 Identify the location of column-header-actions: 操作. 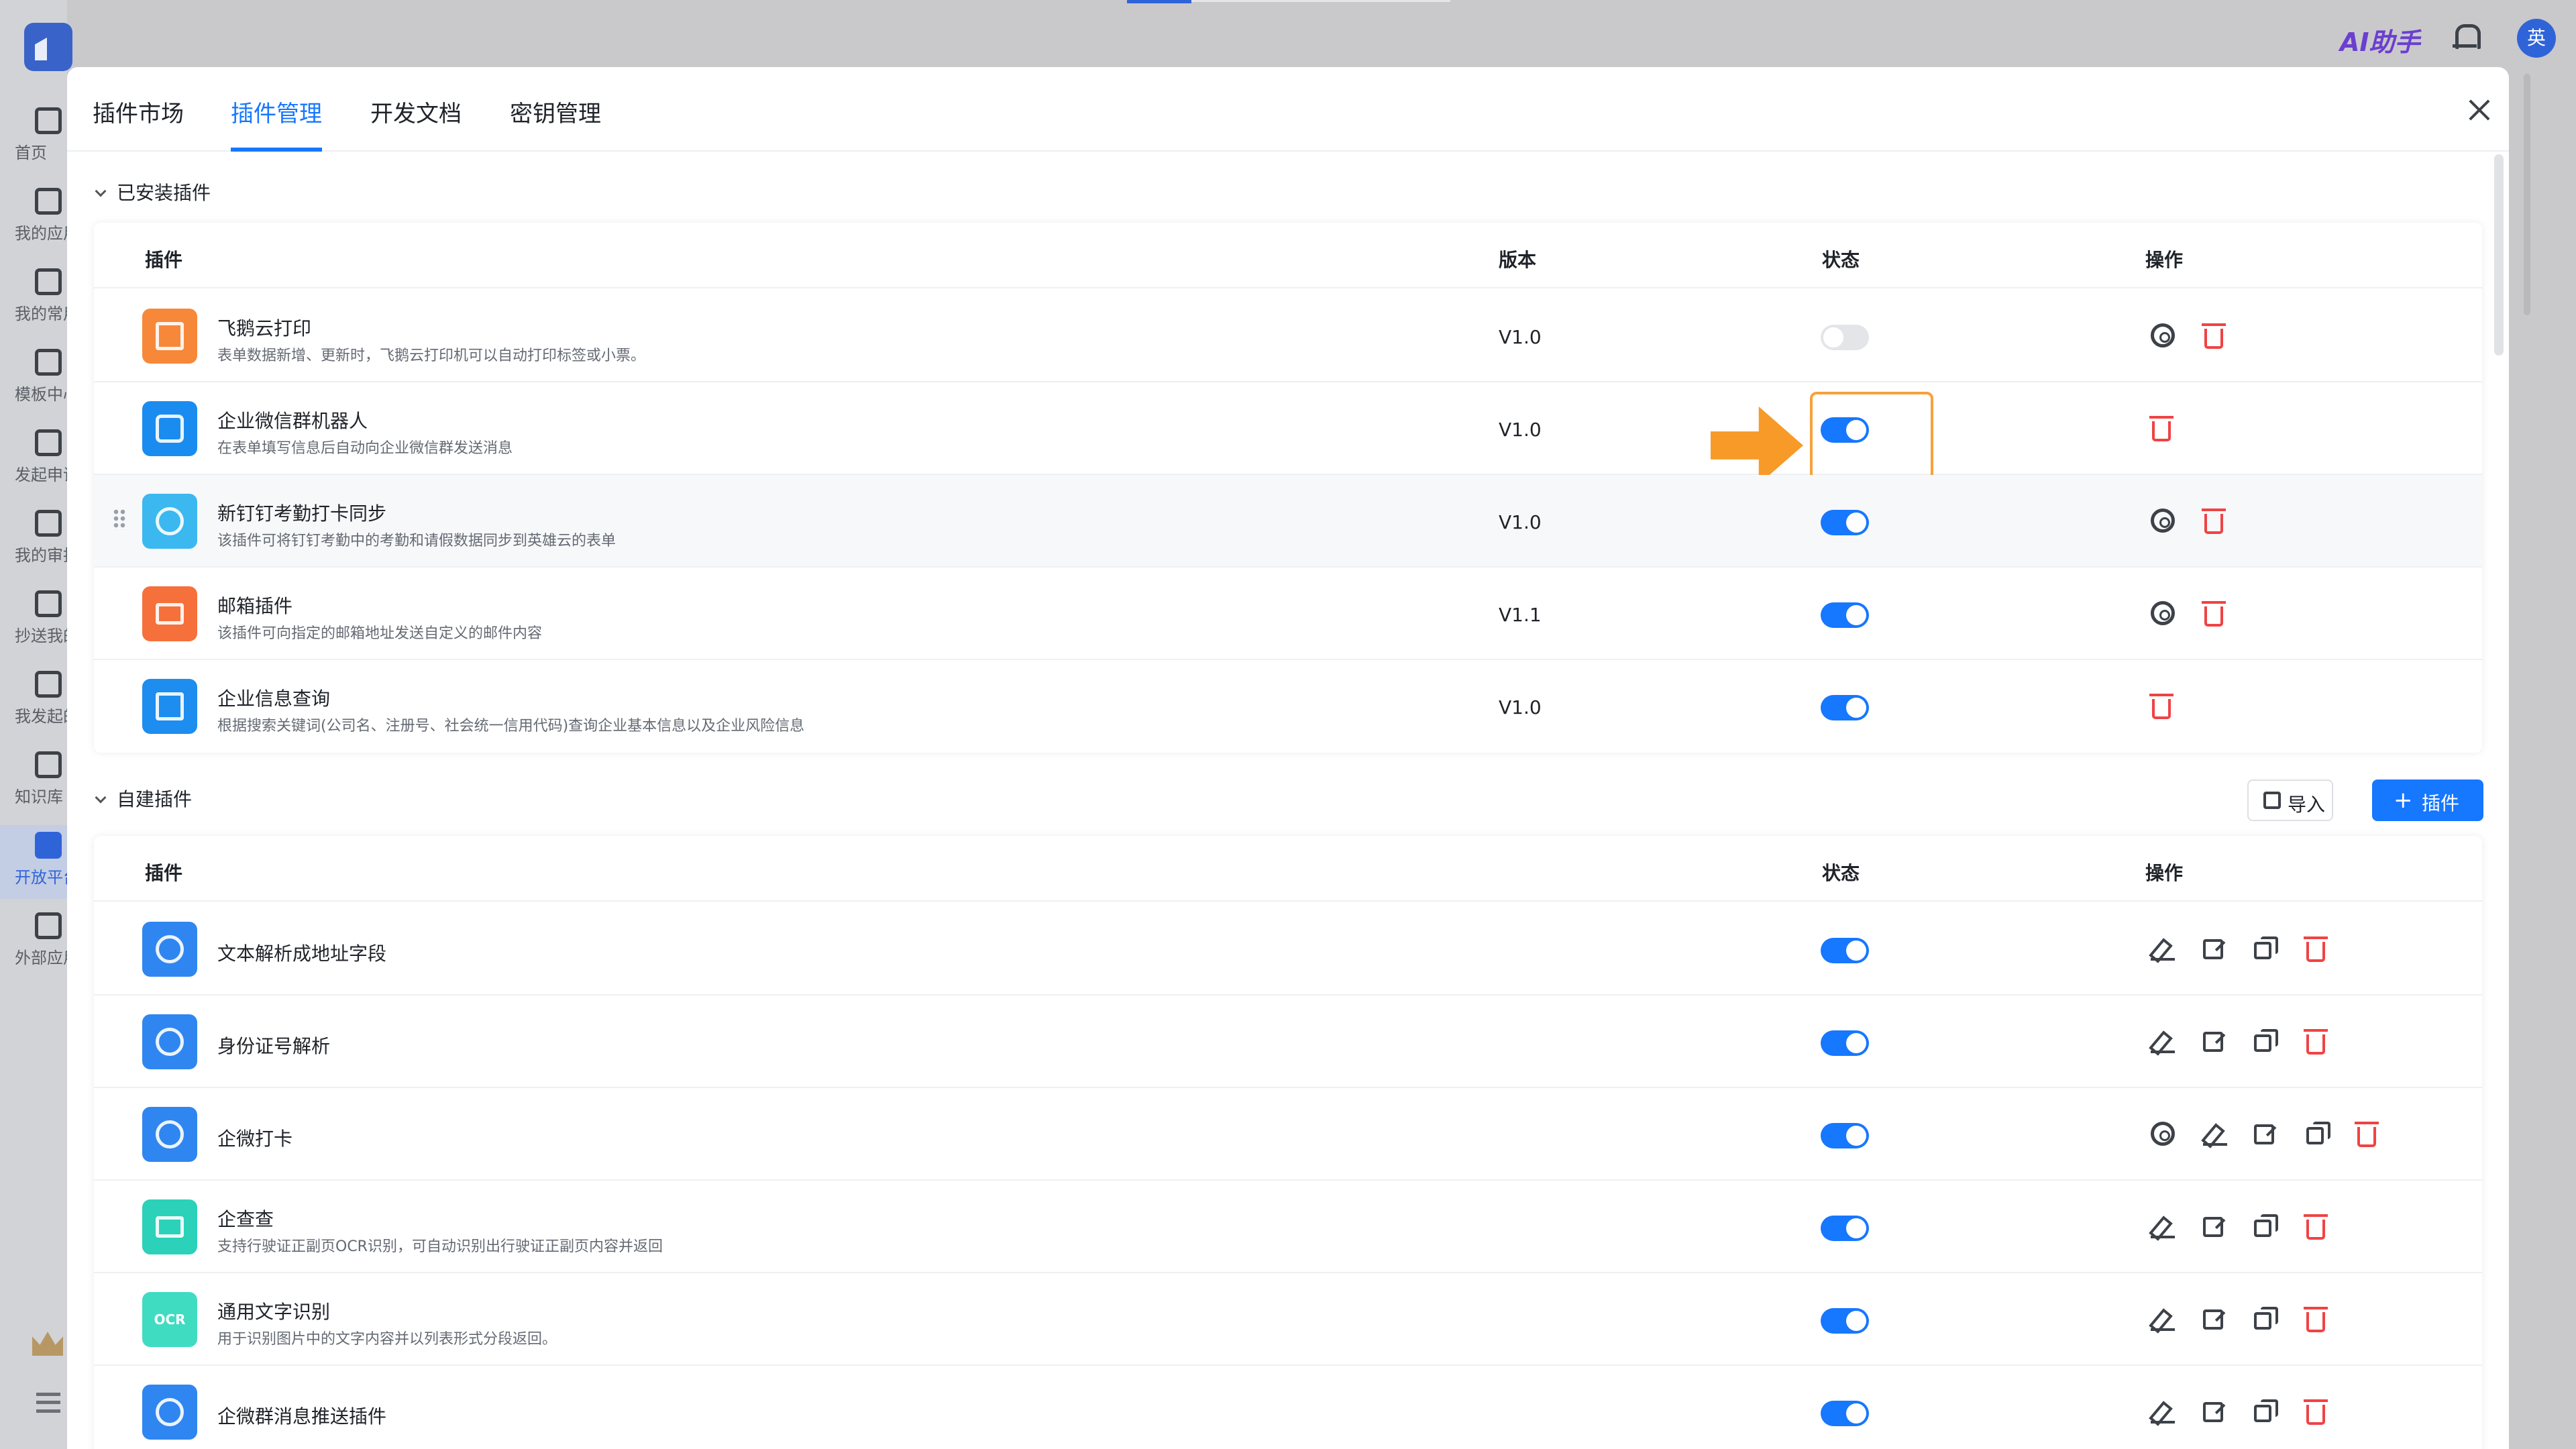
(2164, 873).